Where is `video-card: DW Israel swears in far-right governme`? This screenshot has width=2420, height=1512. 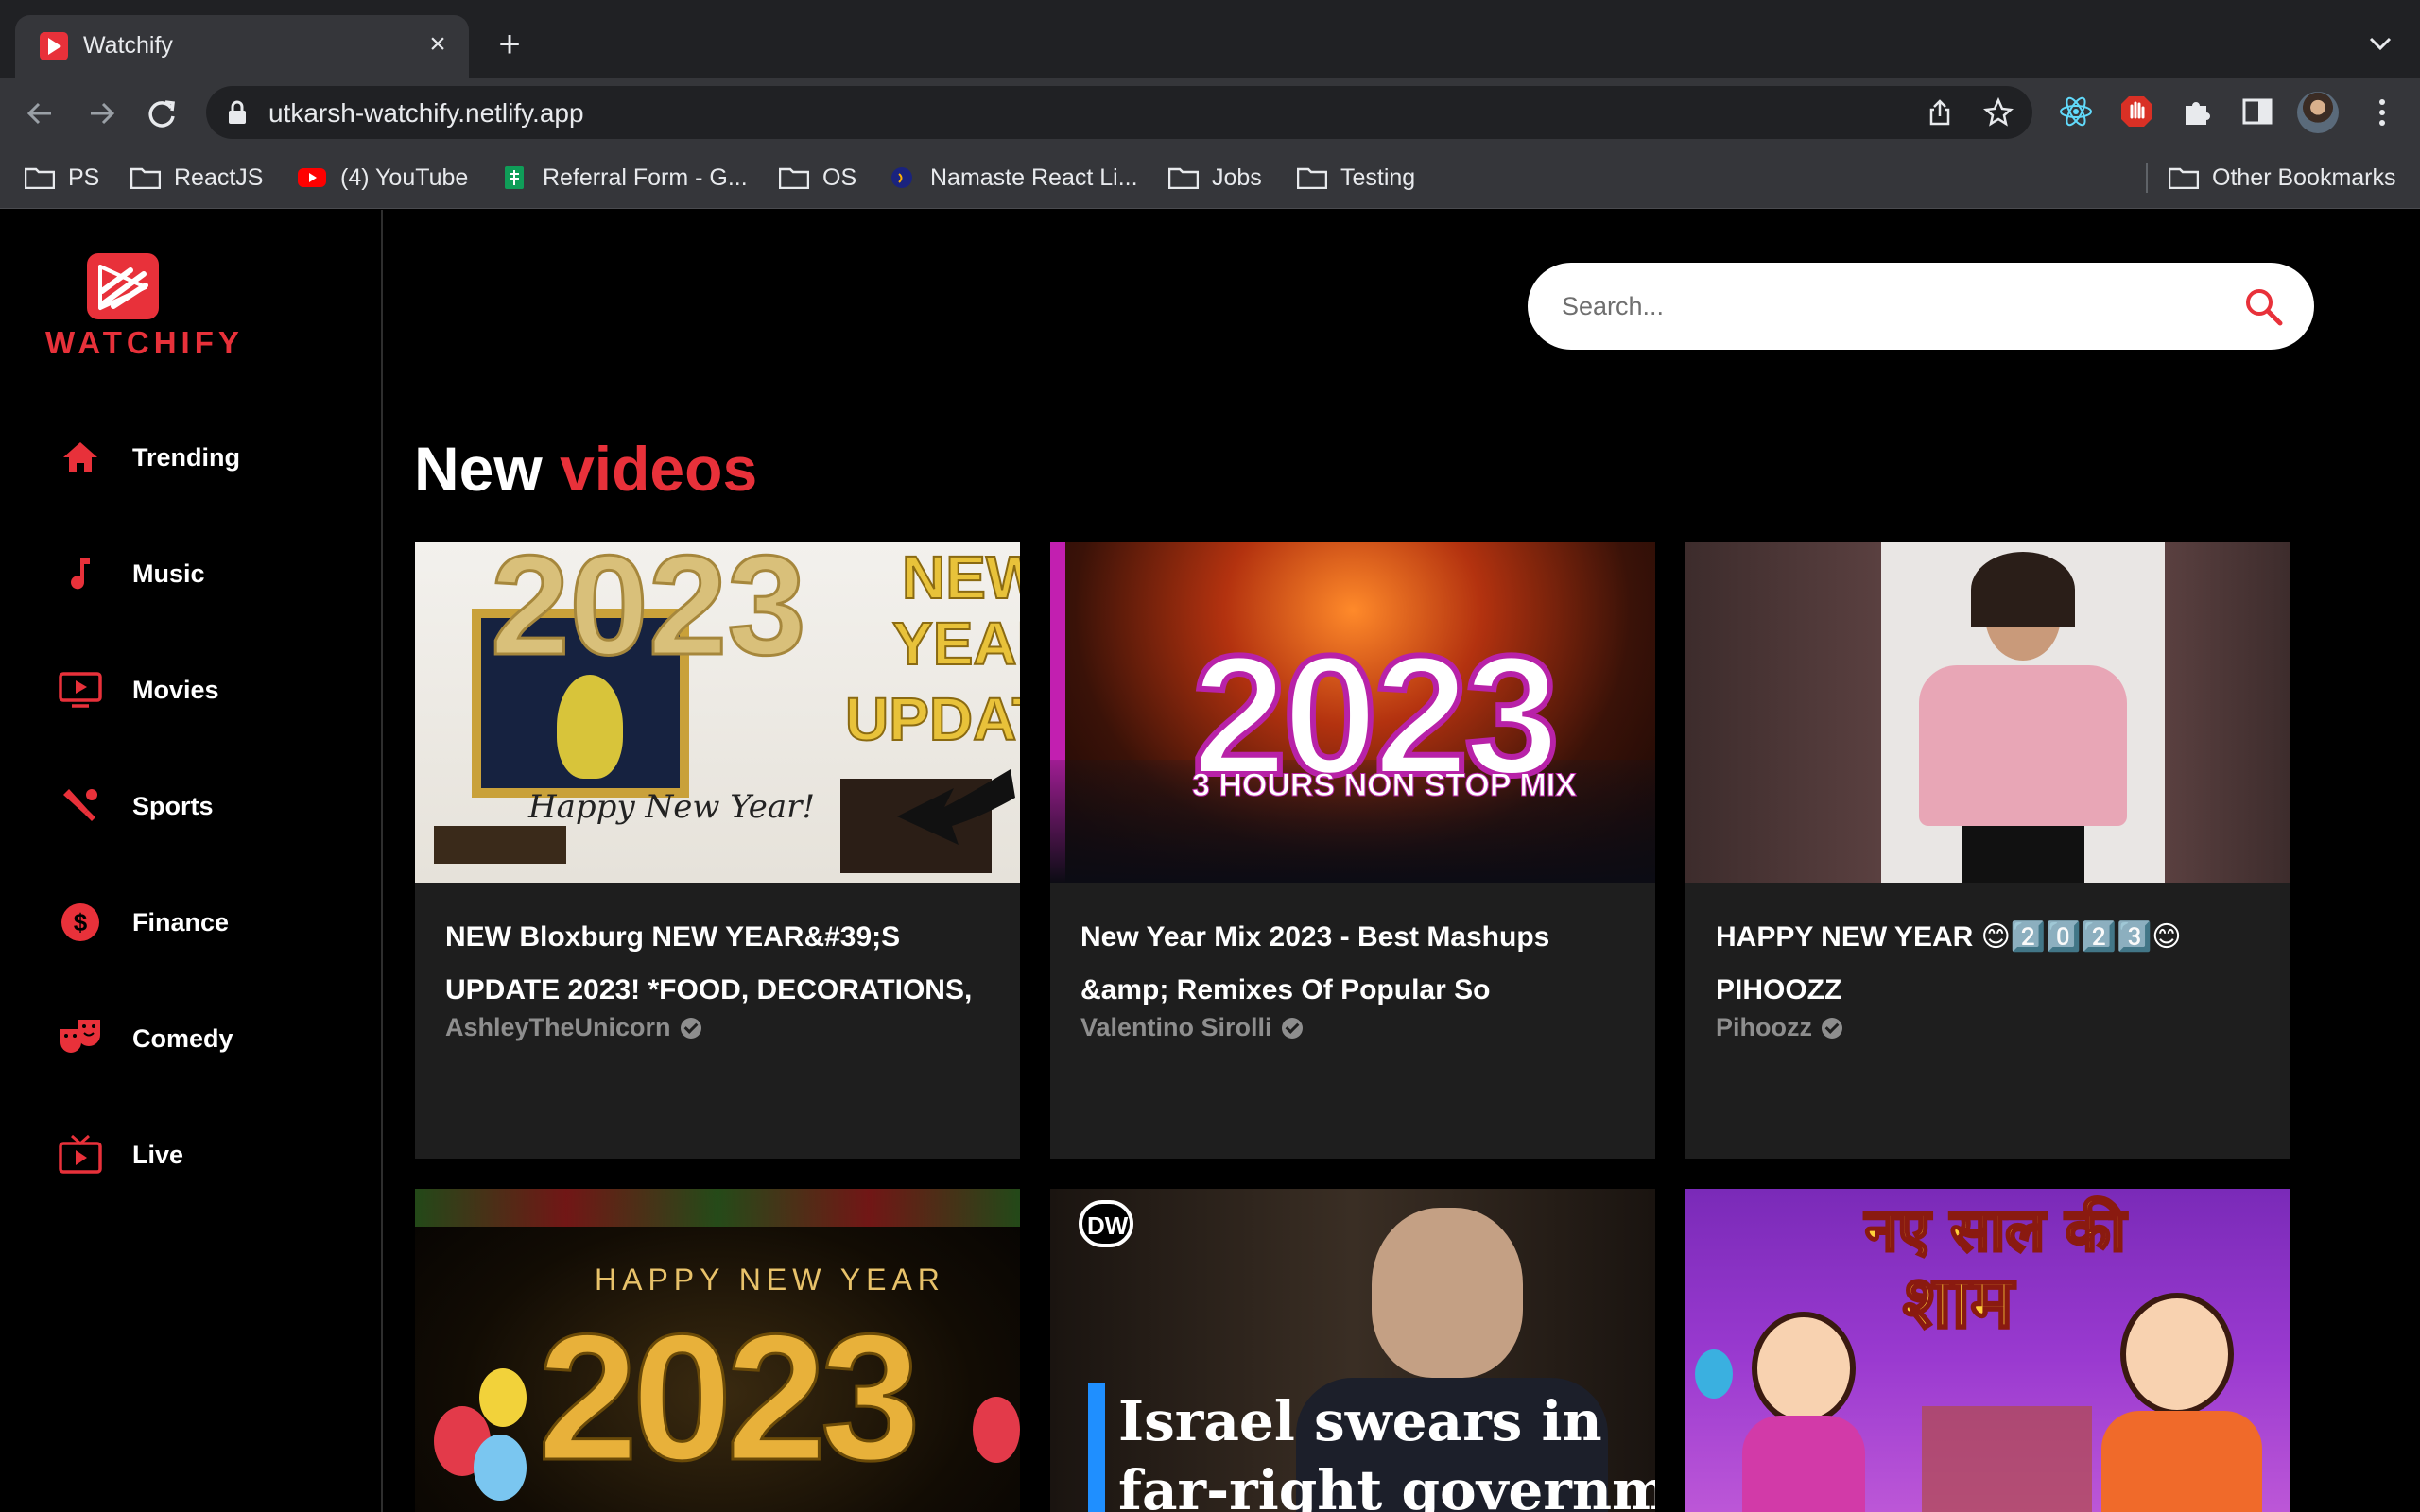 video-card: DW Israel swears in far-right governme is located at coordinates (1352, 1350).